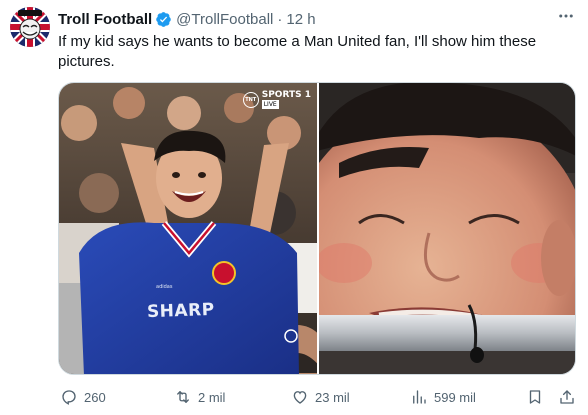 The height and width of the screenshot is (415, 588). What do you see at coordinates (270, 104) in the screenshot?
I see `live-label: LIVE` at bounding box center [270, 104].